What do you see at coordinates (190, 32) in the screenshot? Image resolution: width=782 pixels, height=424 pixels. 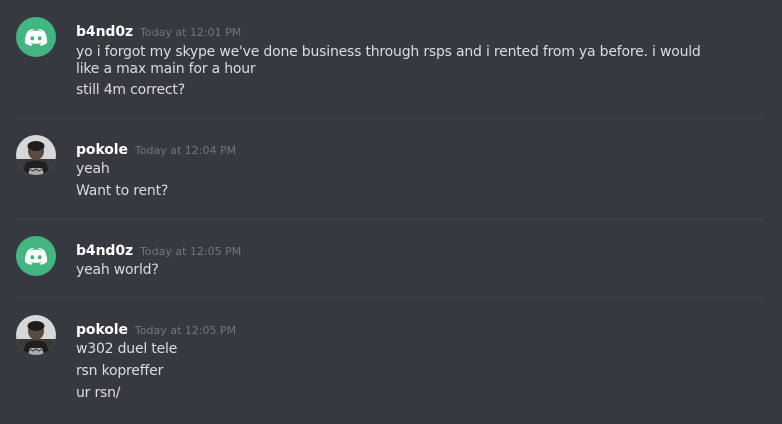 I see `timestamp: Today at 12:01 PM` at bounding box center [190, 32].